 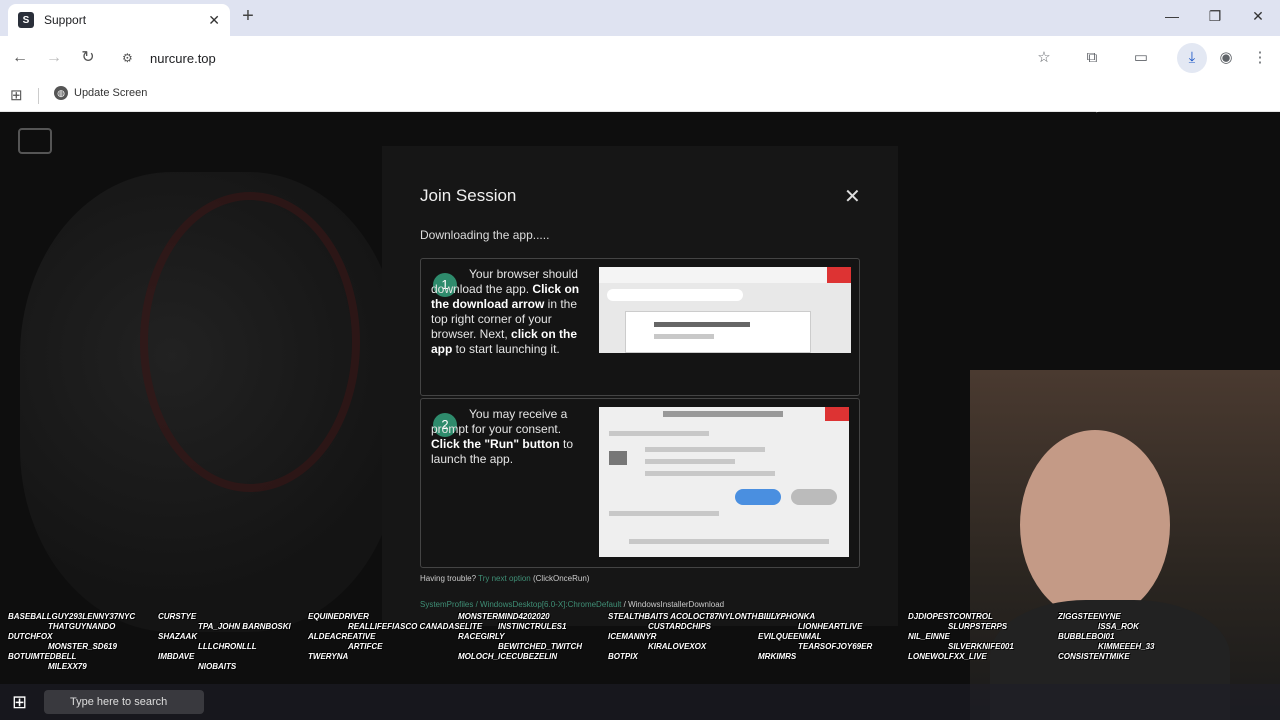 What do you see at coordinates (61, 93) in the screenshot?
I see `globe-icon: ◍` at bounding box center [61, 93].